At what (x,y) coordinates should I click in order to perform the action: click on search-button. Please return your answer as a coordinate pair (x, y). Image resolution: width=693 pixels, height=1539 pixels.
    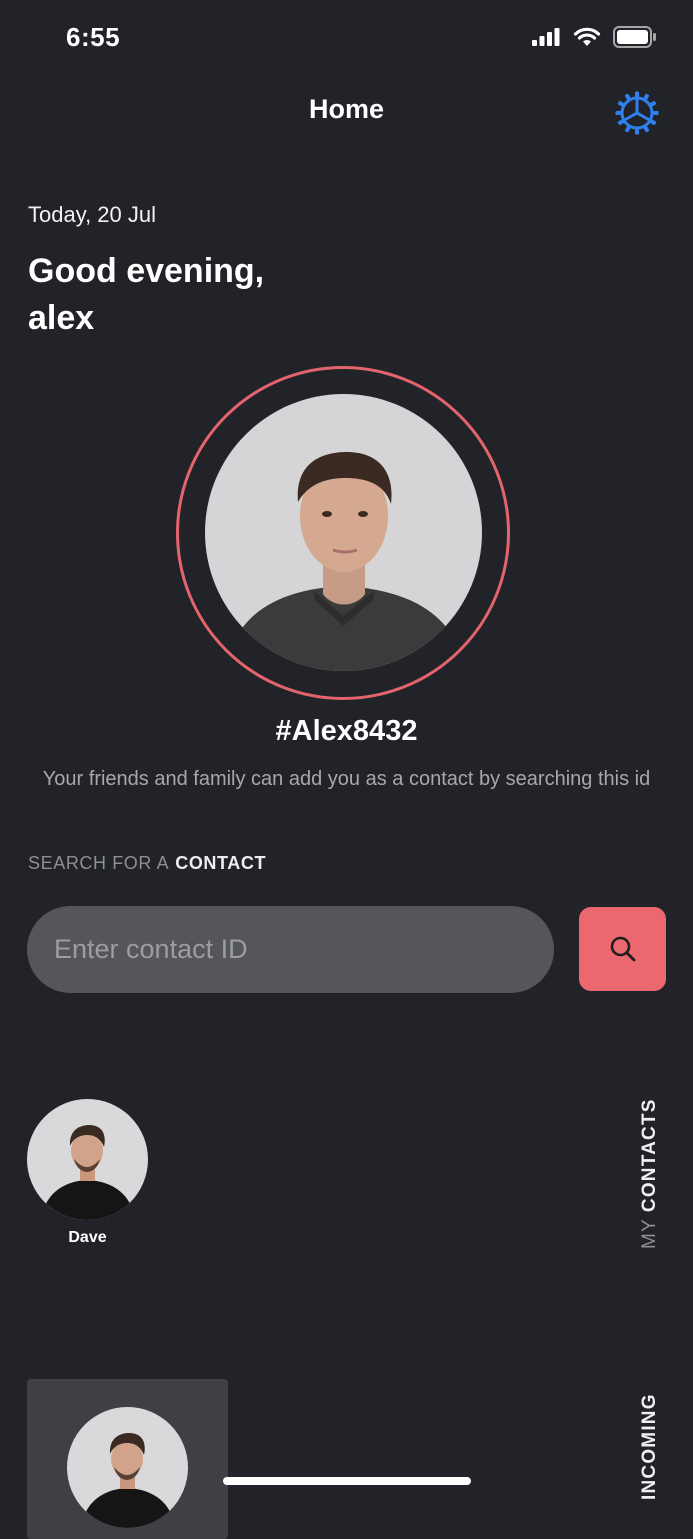
    Looking at the image, I should click on (622, 949).